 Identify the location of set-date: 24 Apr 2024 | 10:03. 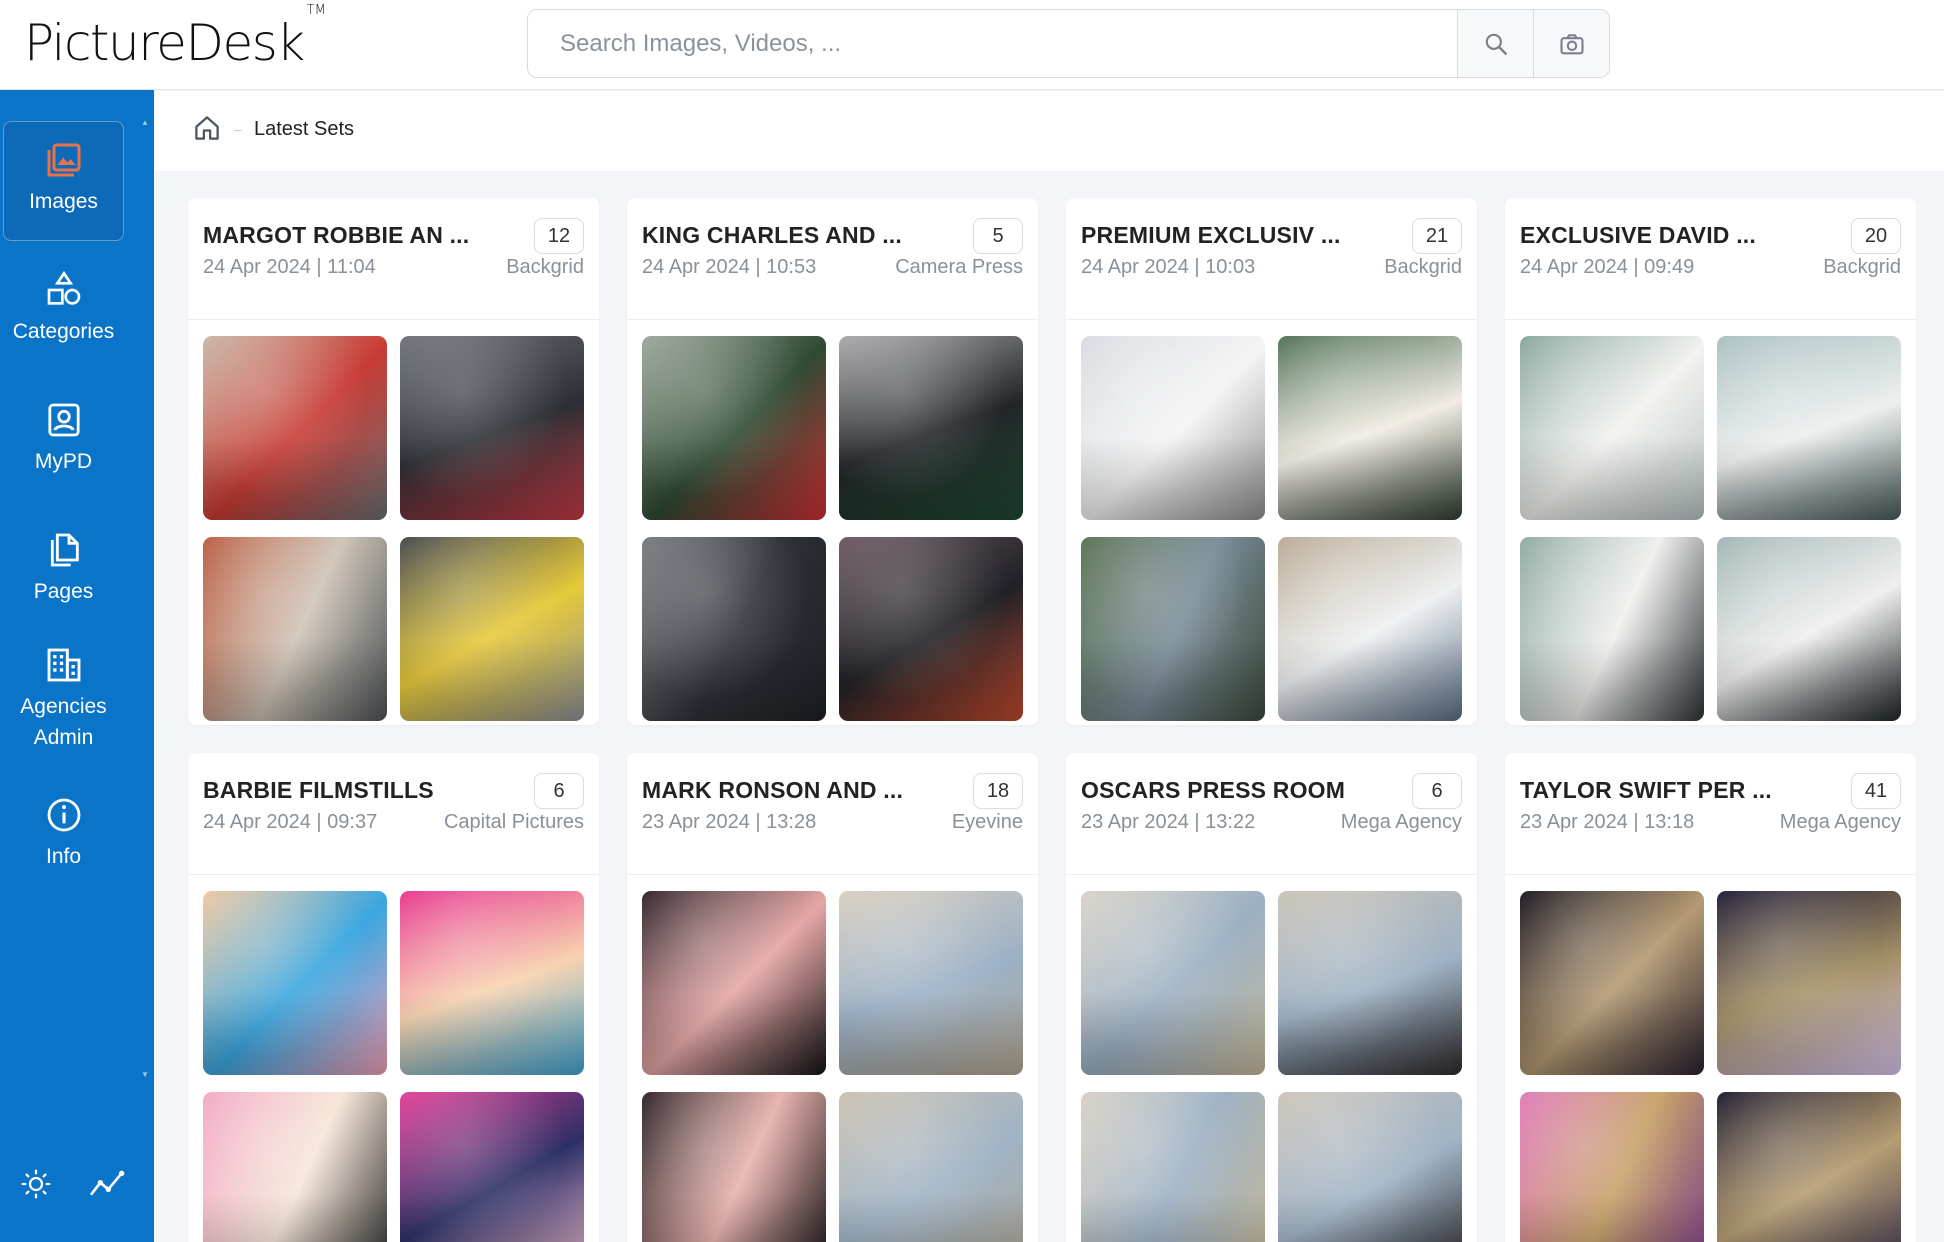
(1168, 267).